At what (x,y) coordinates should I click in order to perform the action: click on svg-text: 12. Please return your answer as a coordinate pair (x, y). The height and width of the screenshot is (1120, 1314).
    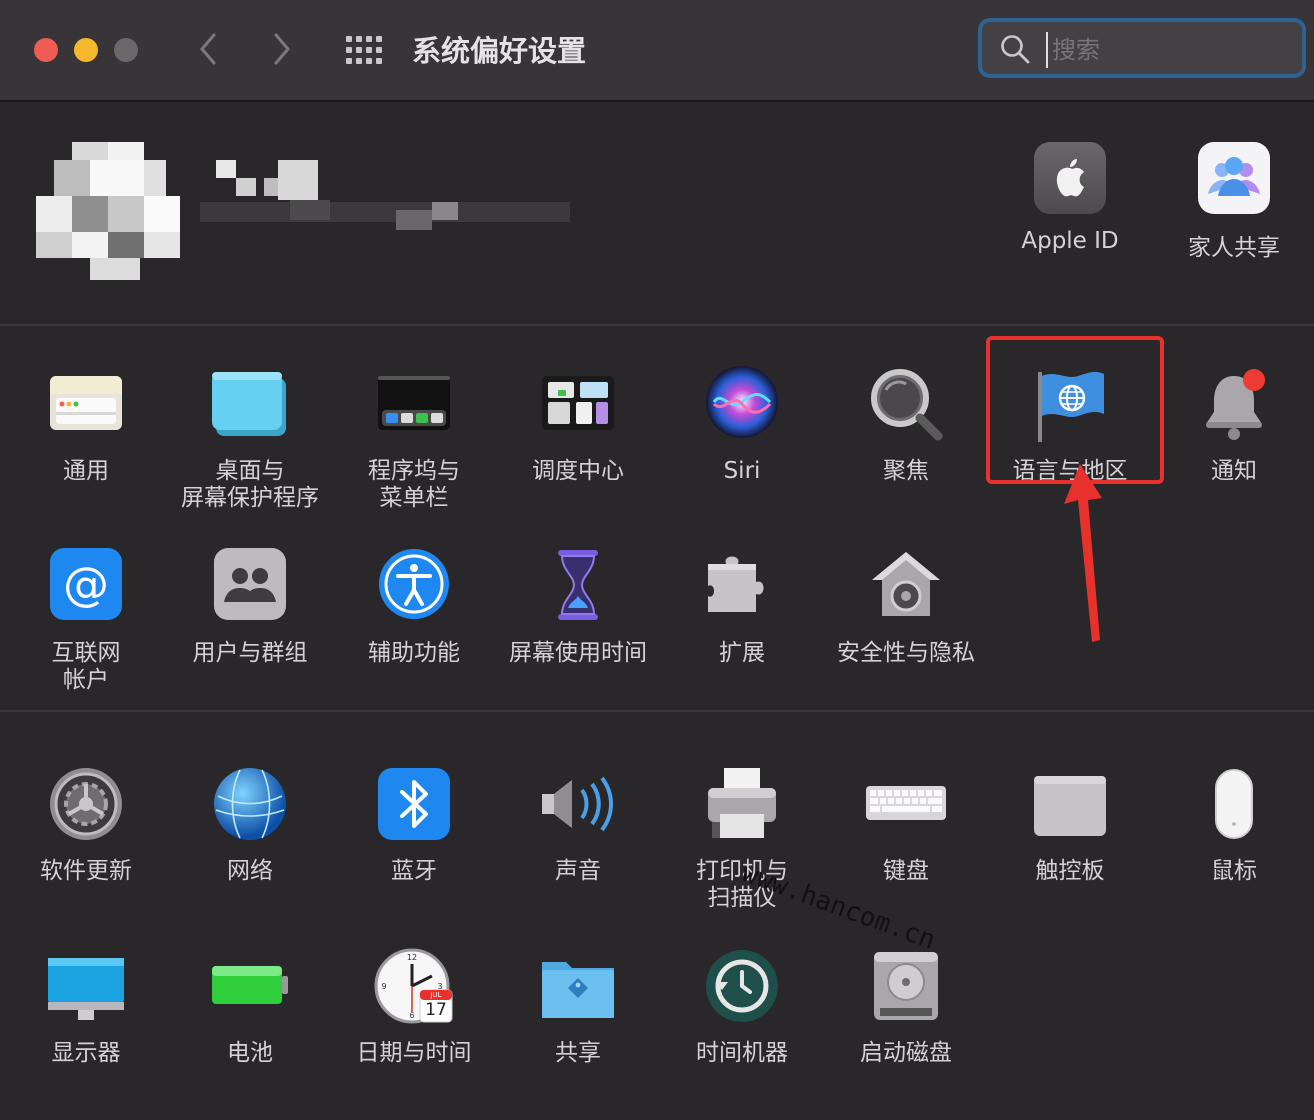
    Looking at the image, I should click on (412, 957).